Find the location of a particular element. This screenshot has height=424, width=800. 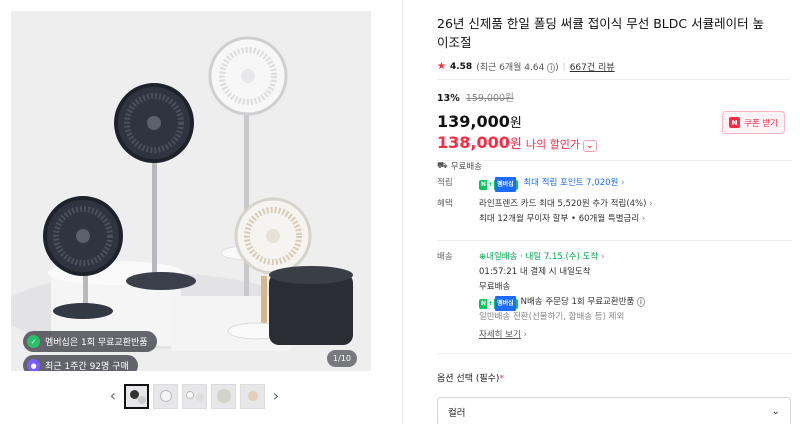

membership-badge: ✓ 멤버십은 1회 무료교환반품 is located at coordinates (90, 341).